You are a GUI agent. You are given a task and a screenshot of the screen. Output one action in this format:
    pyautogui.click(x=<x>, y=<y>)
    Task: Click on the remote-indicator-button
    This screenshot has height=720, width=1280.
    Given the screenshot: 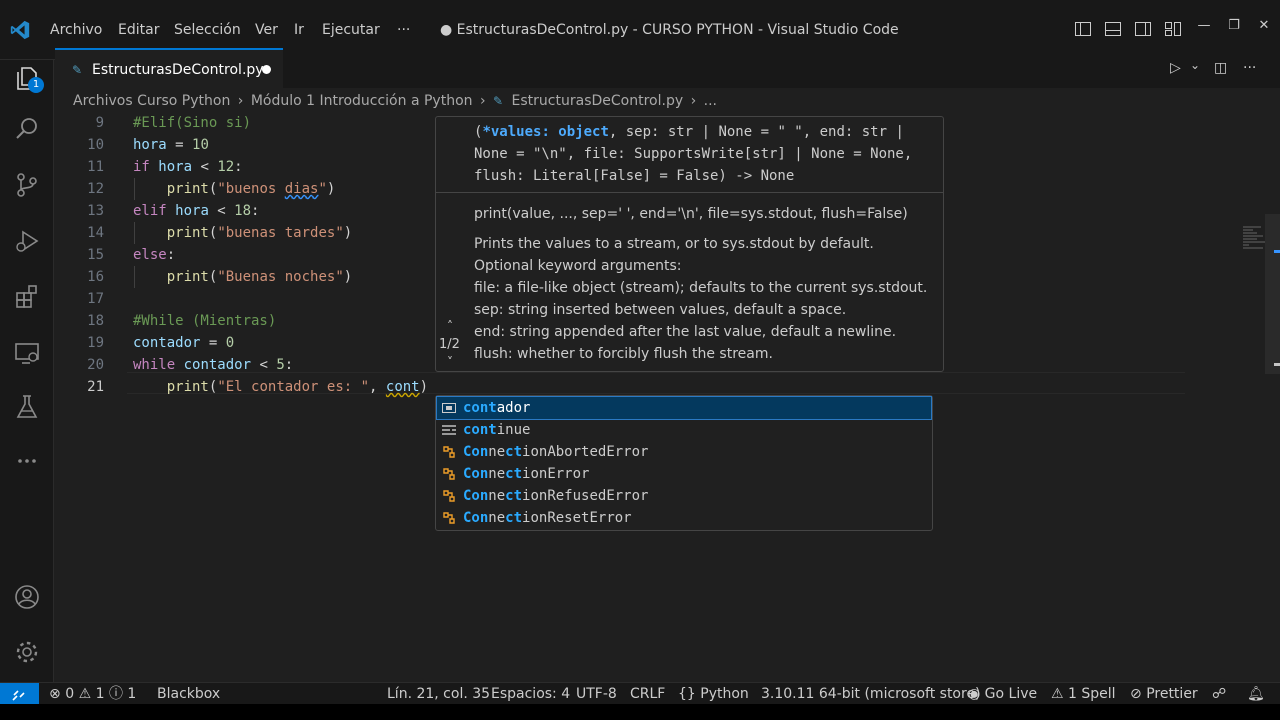 What is the action you would take?
    pyautogui.click(x=19, y=694)
    